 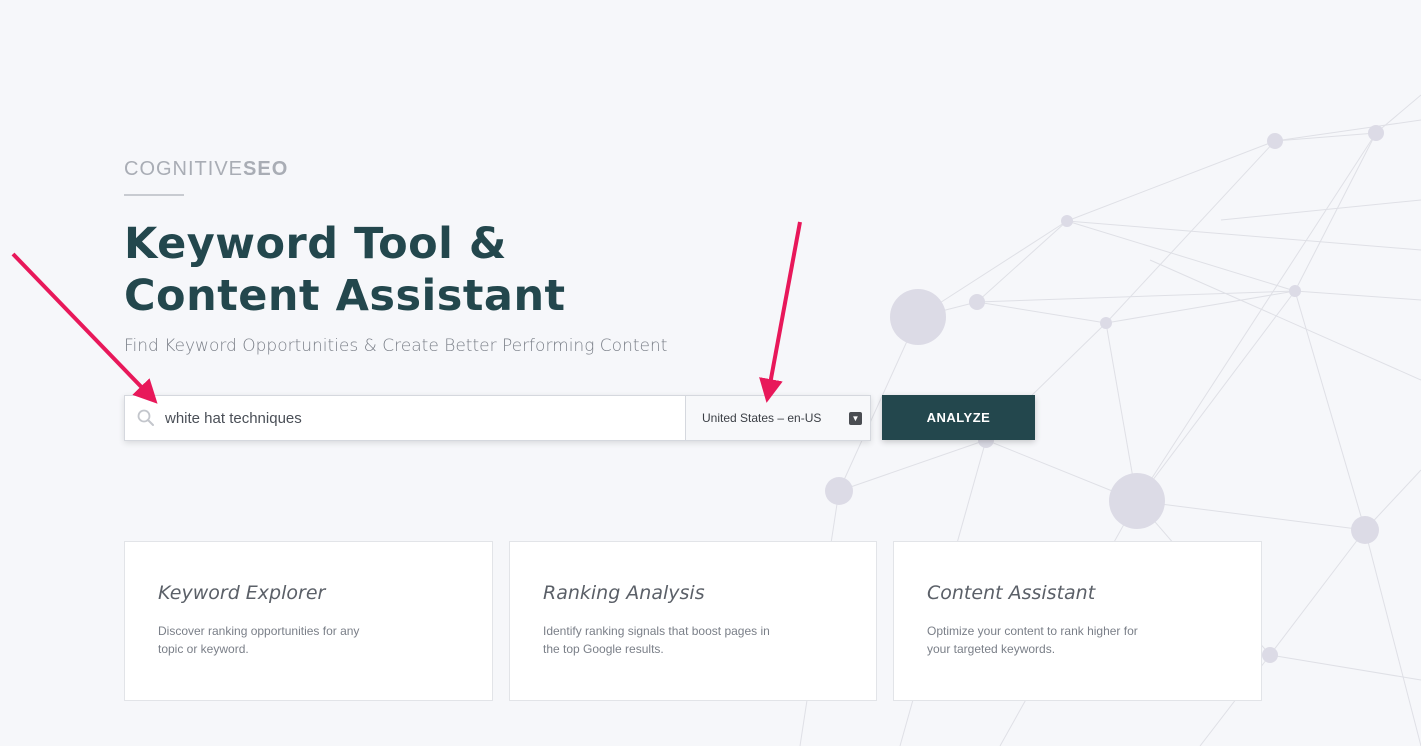 What do you see at coordinates (315, 244) in the screenshot?
I see `page-title-line1: Keyword Tool &` at bounding box center [315, 244].